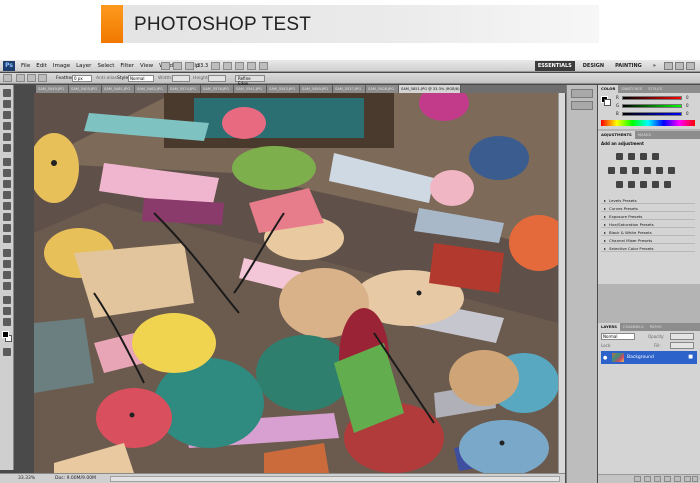 The height and width of the screenshot is (483, 700). What do you see at coordinates (648, 248) in the screenshot?
I see `preset-selective-color: Selective Color Presets` at bounding box center [648, 248].